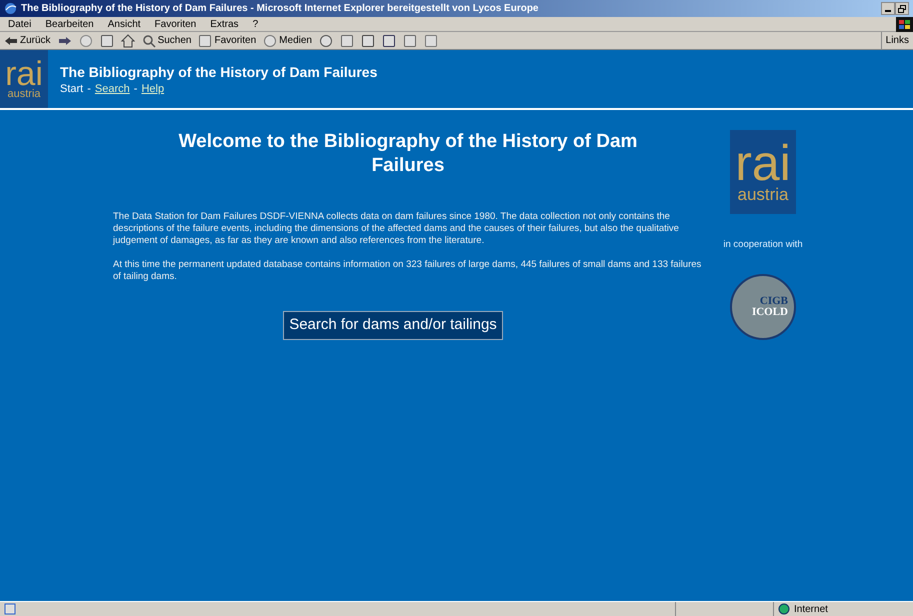 The height and width of the screenshot is (616, 913). What do you see at coordinates (227, 40) in the screenshot?
I see `toolbar-button: Favoriten` at bounding box center [227, 40].